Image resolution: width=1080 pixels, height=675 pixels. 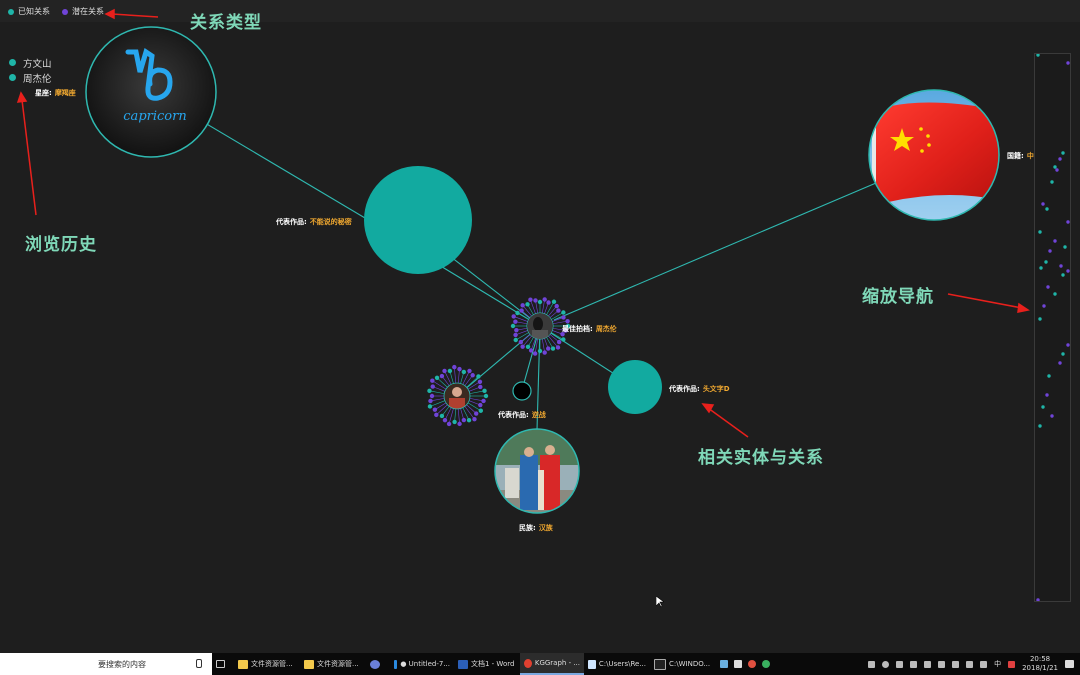 What do you see at coordinates (487, 664) in the screenshot?
I see `taskbar-app-word: 文档1 - Word` at bounding box center [487, 664].